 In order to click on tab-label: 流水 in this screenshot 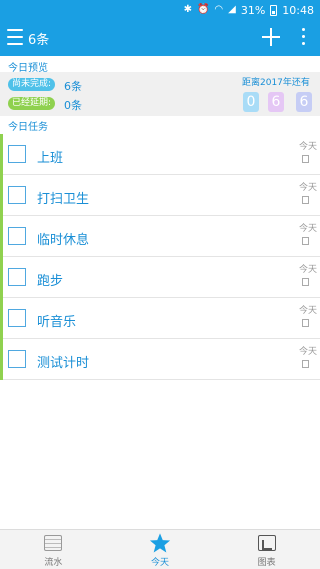, I will do `click(53, 563)`.